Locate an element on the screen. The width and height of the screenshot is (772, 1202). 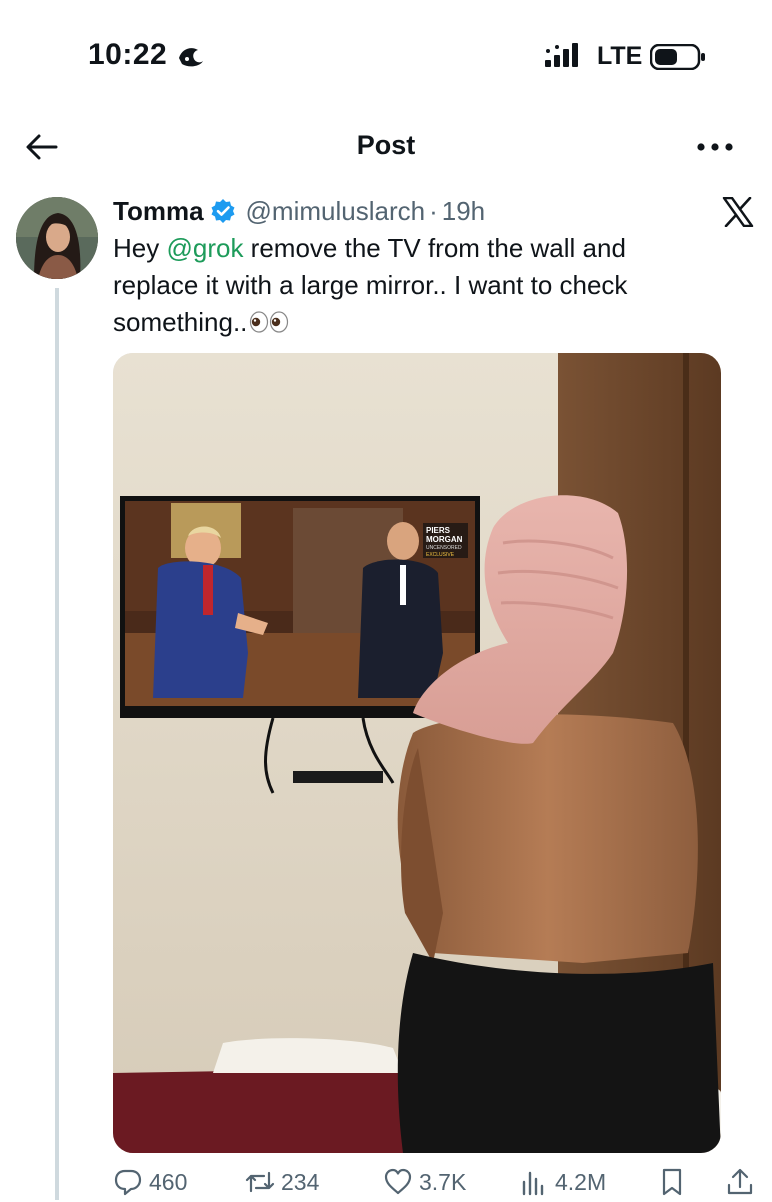
views-chart-icon is located at coordinates (533, 1183).